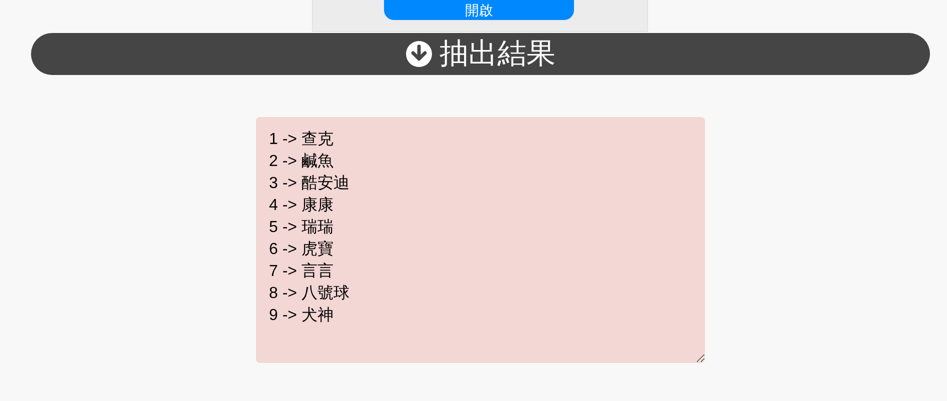 Image resolution: width=947 pixels, height=401 pixels. Describe the element at coordinates (419, 54) in the screenshot. I see `download-icon` at that location.